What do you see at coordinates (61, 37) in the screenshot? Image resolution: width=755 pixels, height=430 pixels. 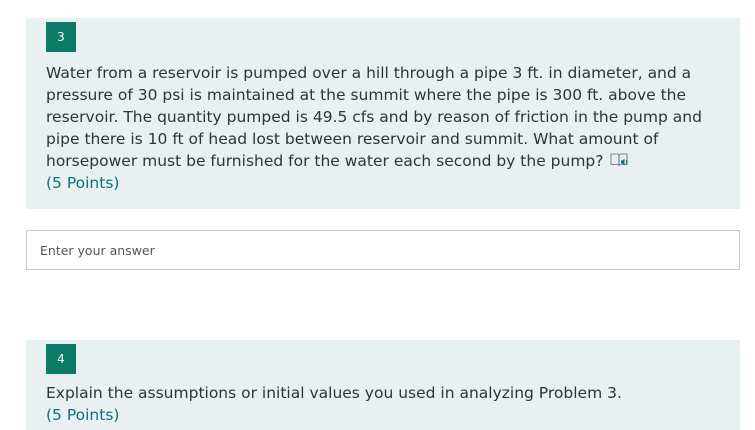 I see `question-number-badge: 3` at bounding box center [61, 37].